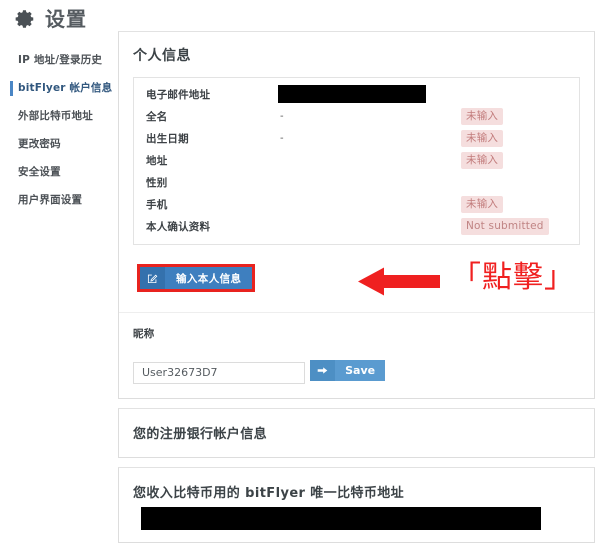  Describe the element at coordinates (356, 355) in the screenshot. I see `nickname-block: 昵称 Save` at that location.